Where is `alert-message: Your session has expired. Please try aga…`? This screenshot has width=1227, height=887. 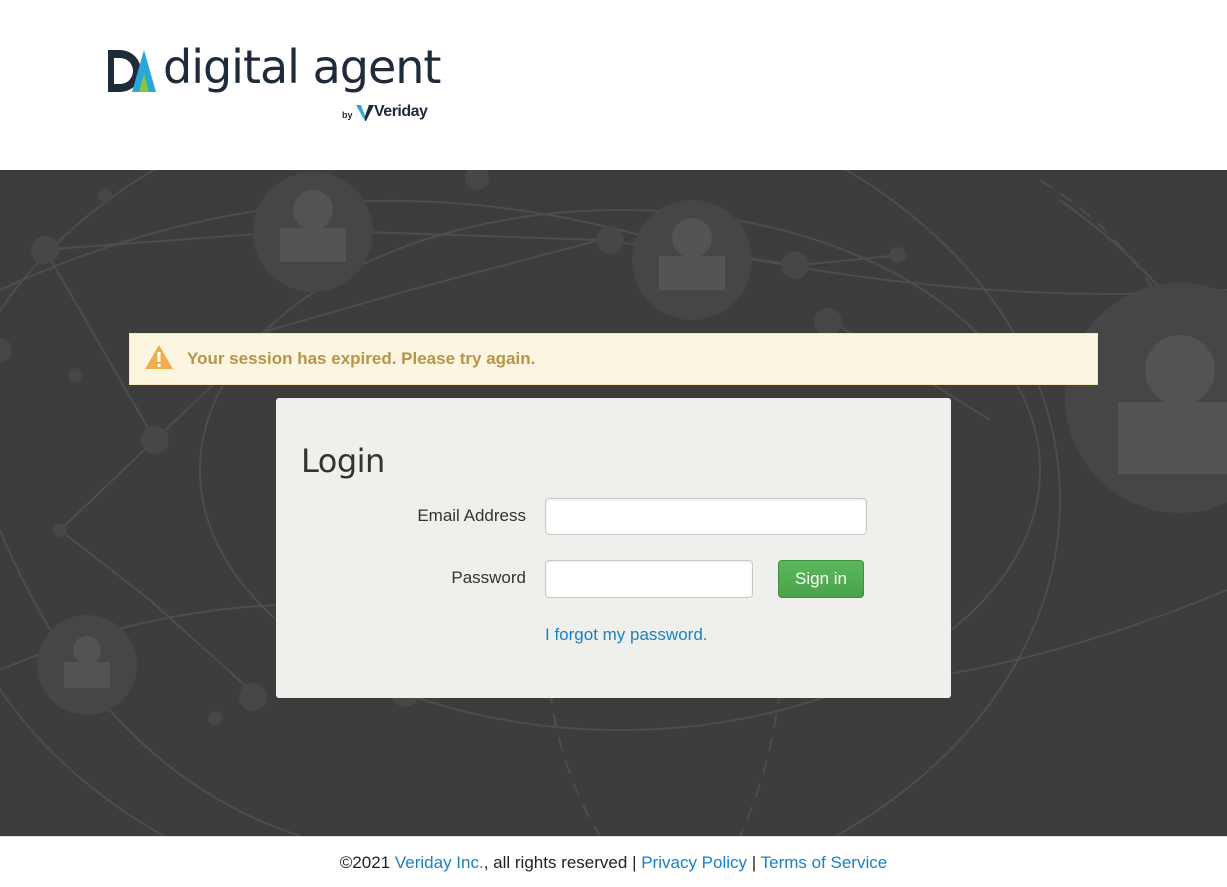 alert-message: Your session has expired. Please try aga… is located at coordinates (361, 358).